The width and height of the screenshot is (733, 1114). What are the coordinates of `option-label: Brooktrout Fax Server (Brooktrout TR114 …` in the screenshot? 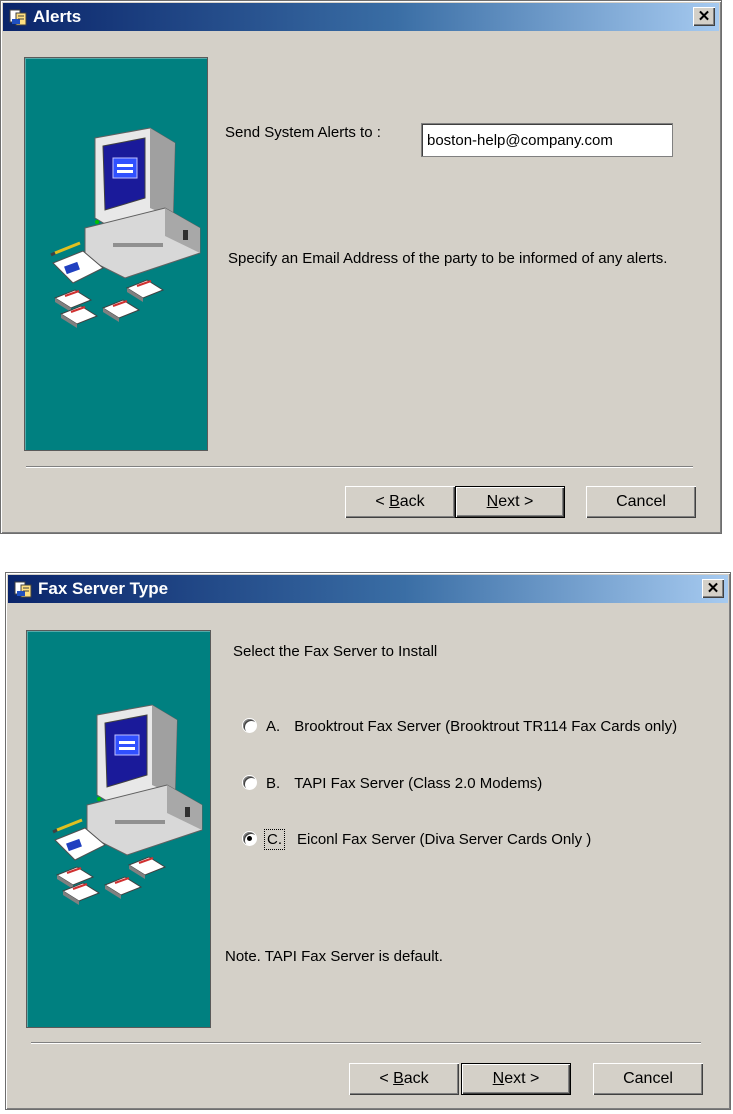 It's located at (486, 726).